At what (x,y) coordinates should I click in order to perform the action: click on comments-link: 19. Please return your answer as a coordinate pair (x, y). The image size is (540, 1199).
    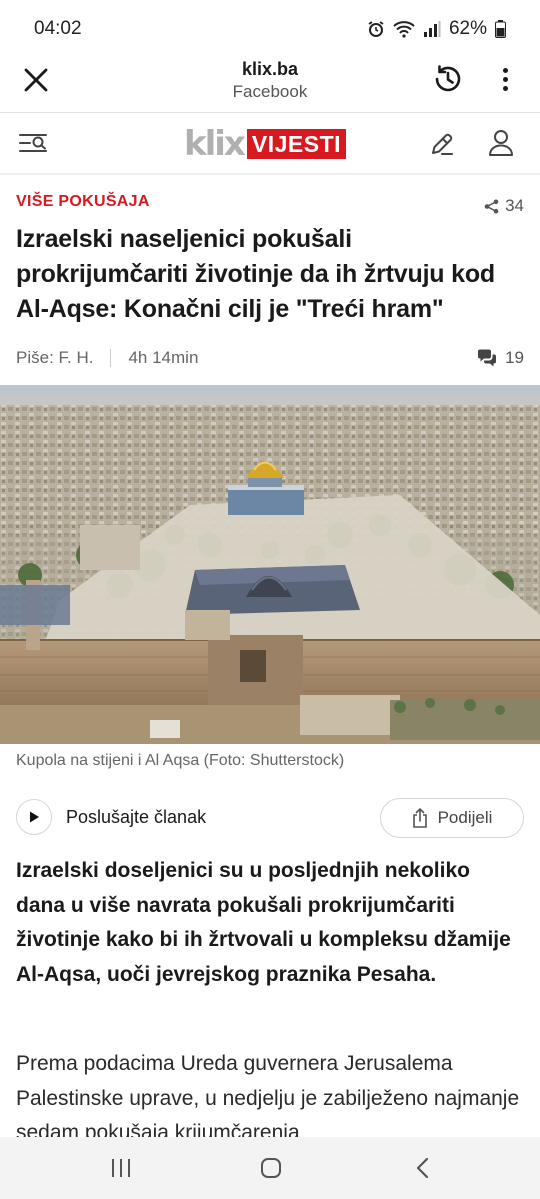
    Looking at the image, I should click on (500, 358).